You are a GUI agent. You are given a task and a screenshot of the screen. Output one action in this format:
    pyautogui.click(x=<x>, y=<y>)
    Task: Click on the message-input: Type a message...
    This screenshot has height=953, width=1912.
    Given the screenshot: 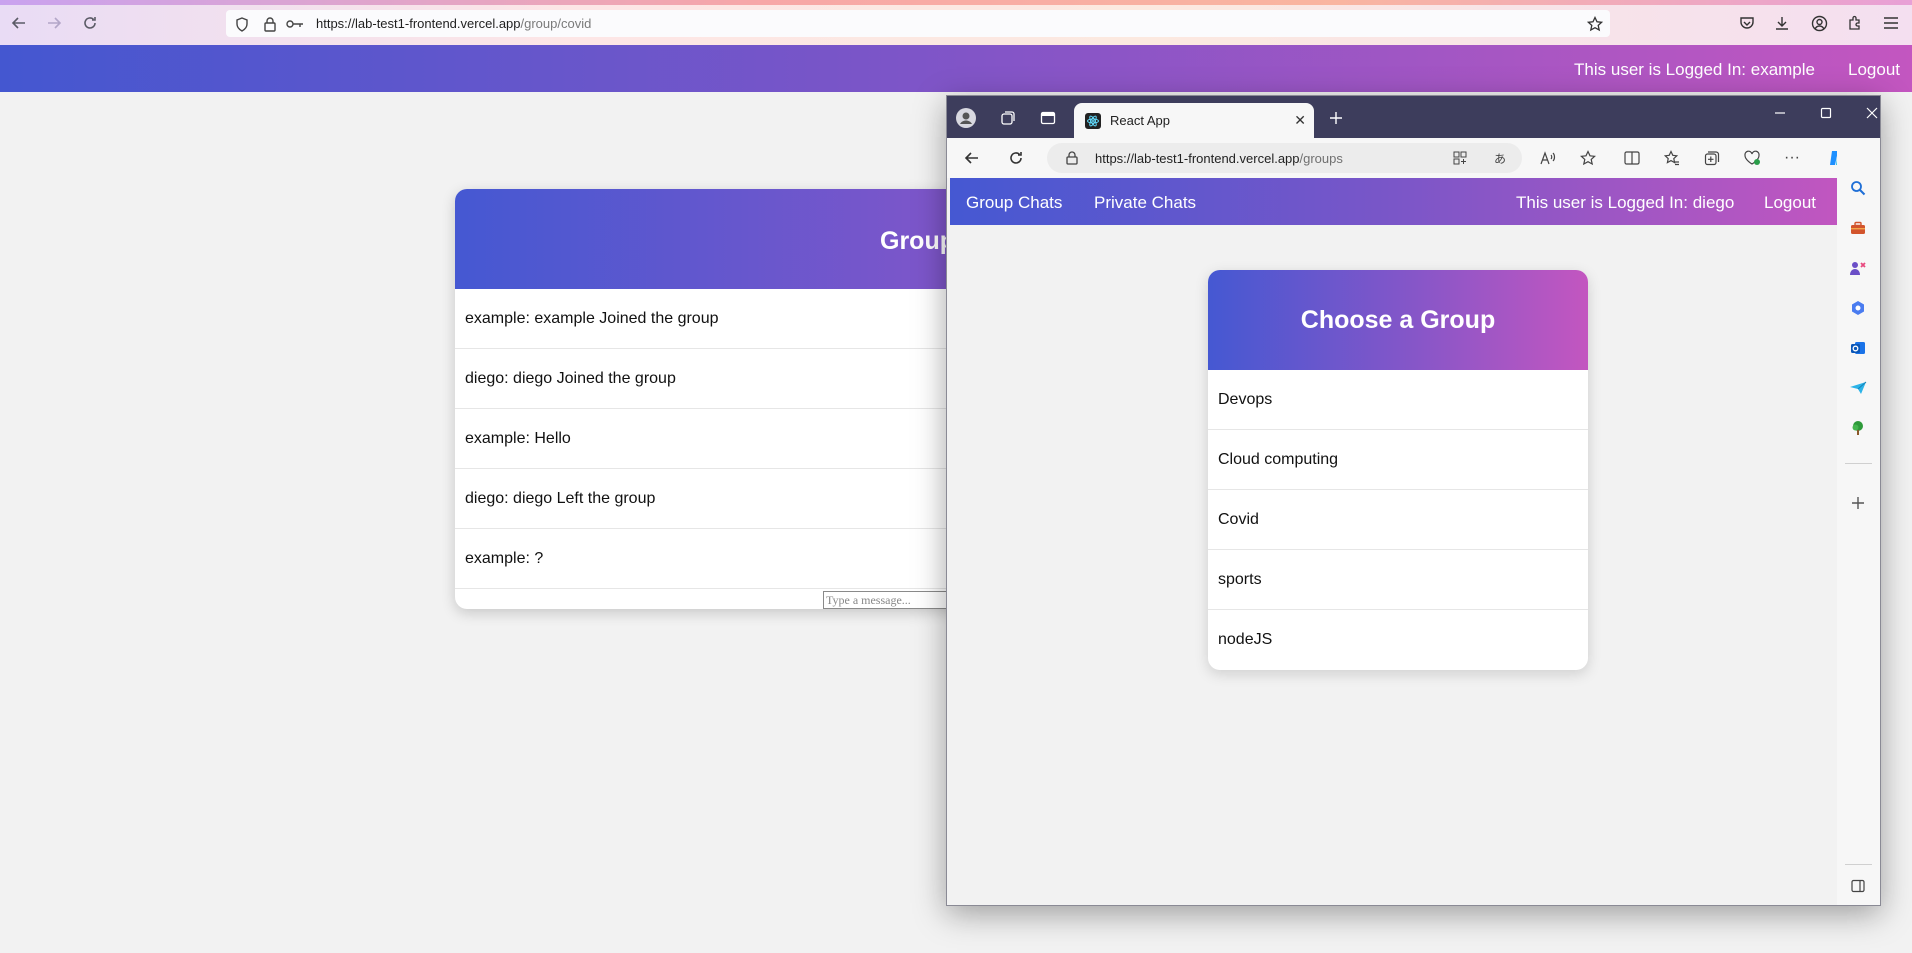 What is the action you would take?
    pyautogui.click(x=888, y=600)
    